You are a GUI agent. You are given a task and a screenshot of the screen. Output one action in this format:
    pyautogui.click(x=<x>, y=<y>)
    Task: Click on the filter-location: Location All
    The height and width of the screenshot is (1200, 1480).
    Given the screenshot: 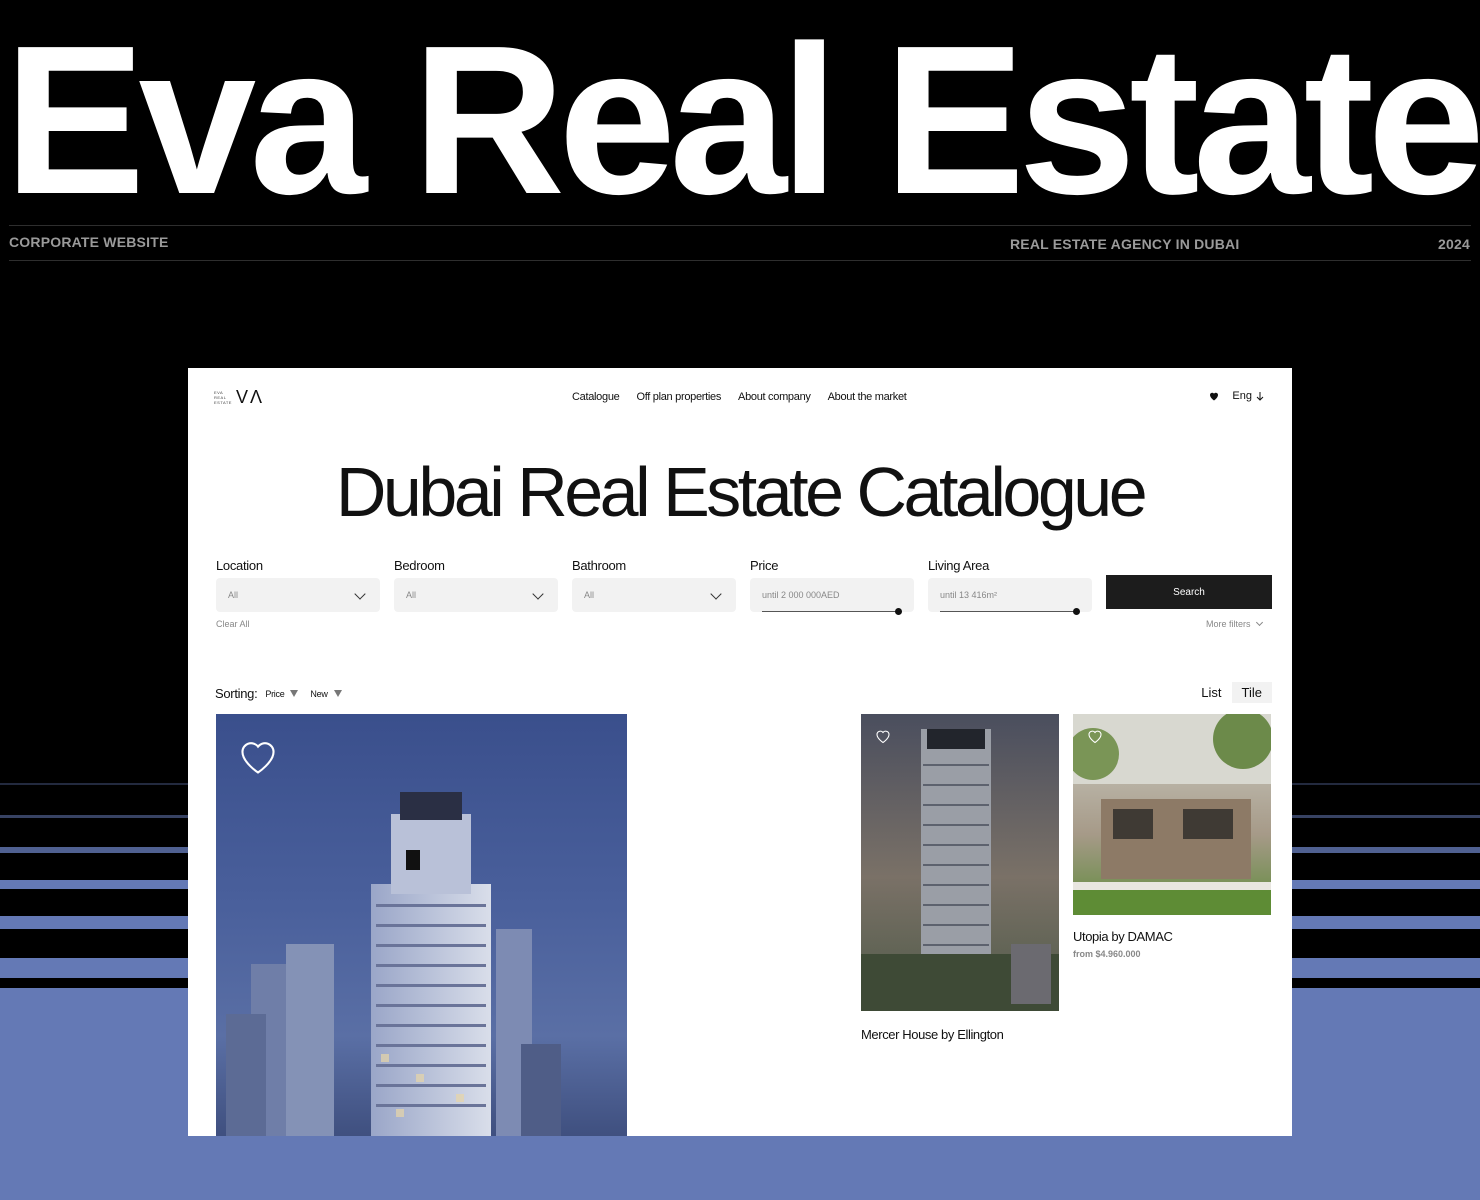 What is the action you would take?
    pyautogui.click(x=298, y=585)
    